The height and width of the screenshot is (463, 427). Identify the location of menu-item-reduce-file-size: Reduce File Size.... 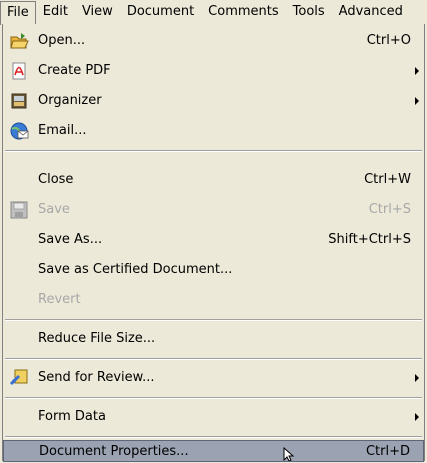
(213, 339).